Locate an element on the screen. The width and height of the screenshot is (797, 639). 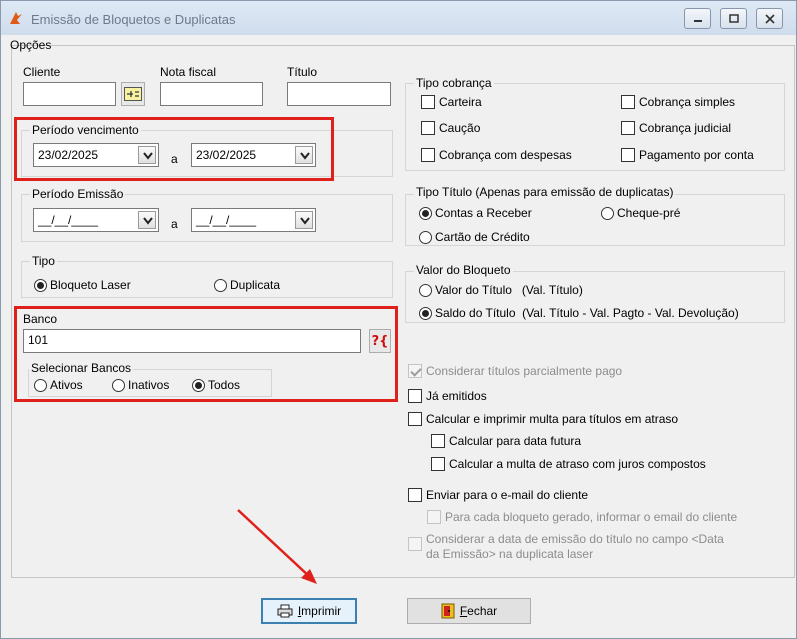
pointing-hand-icon is located at coordinates (133, 94).